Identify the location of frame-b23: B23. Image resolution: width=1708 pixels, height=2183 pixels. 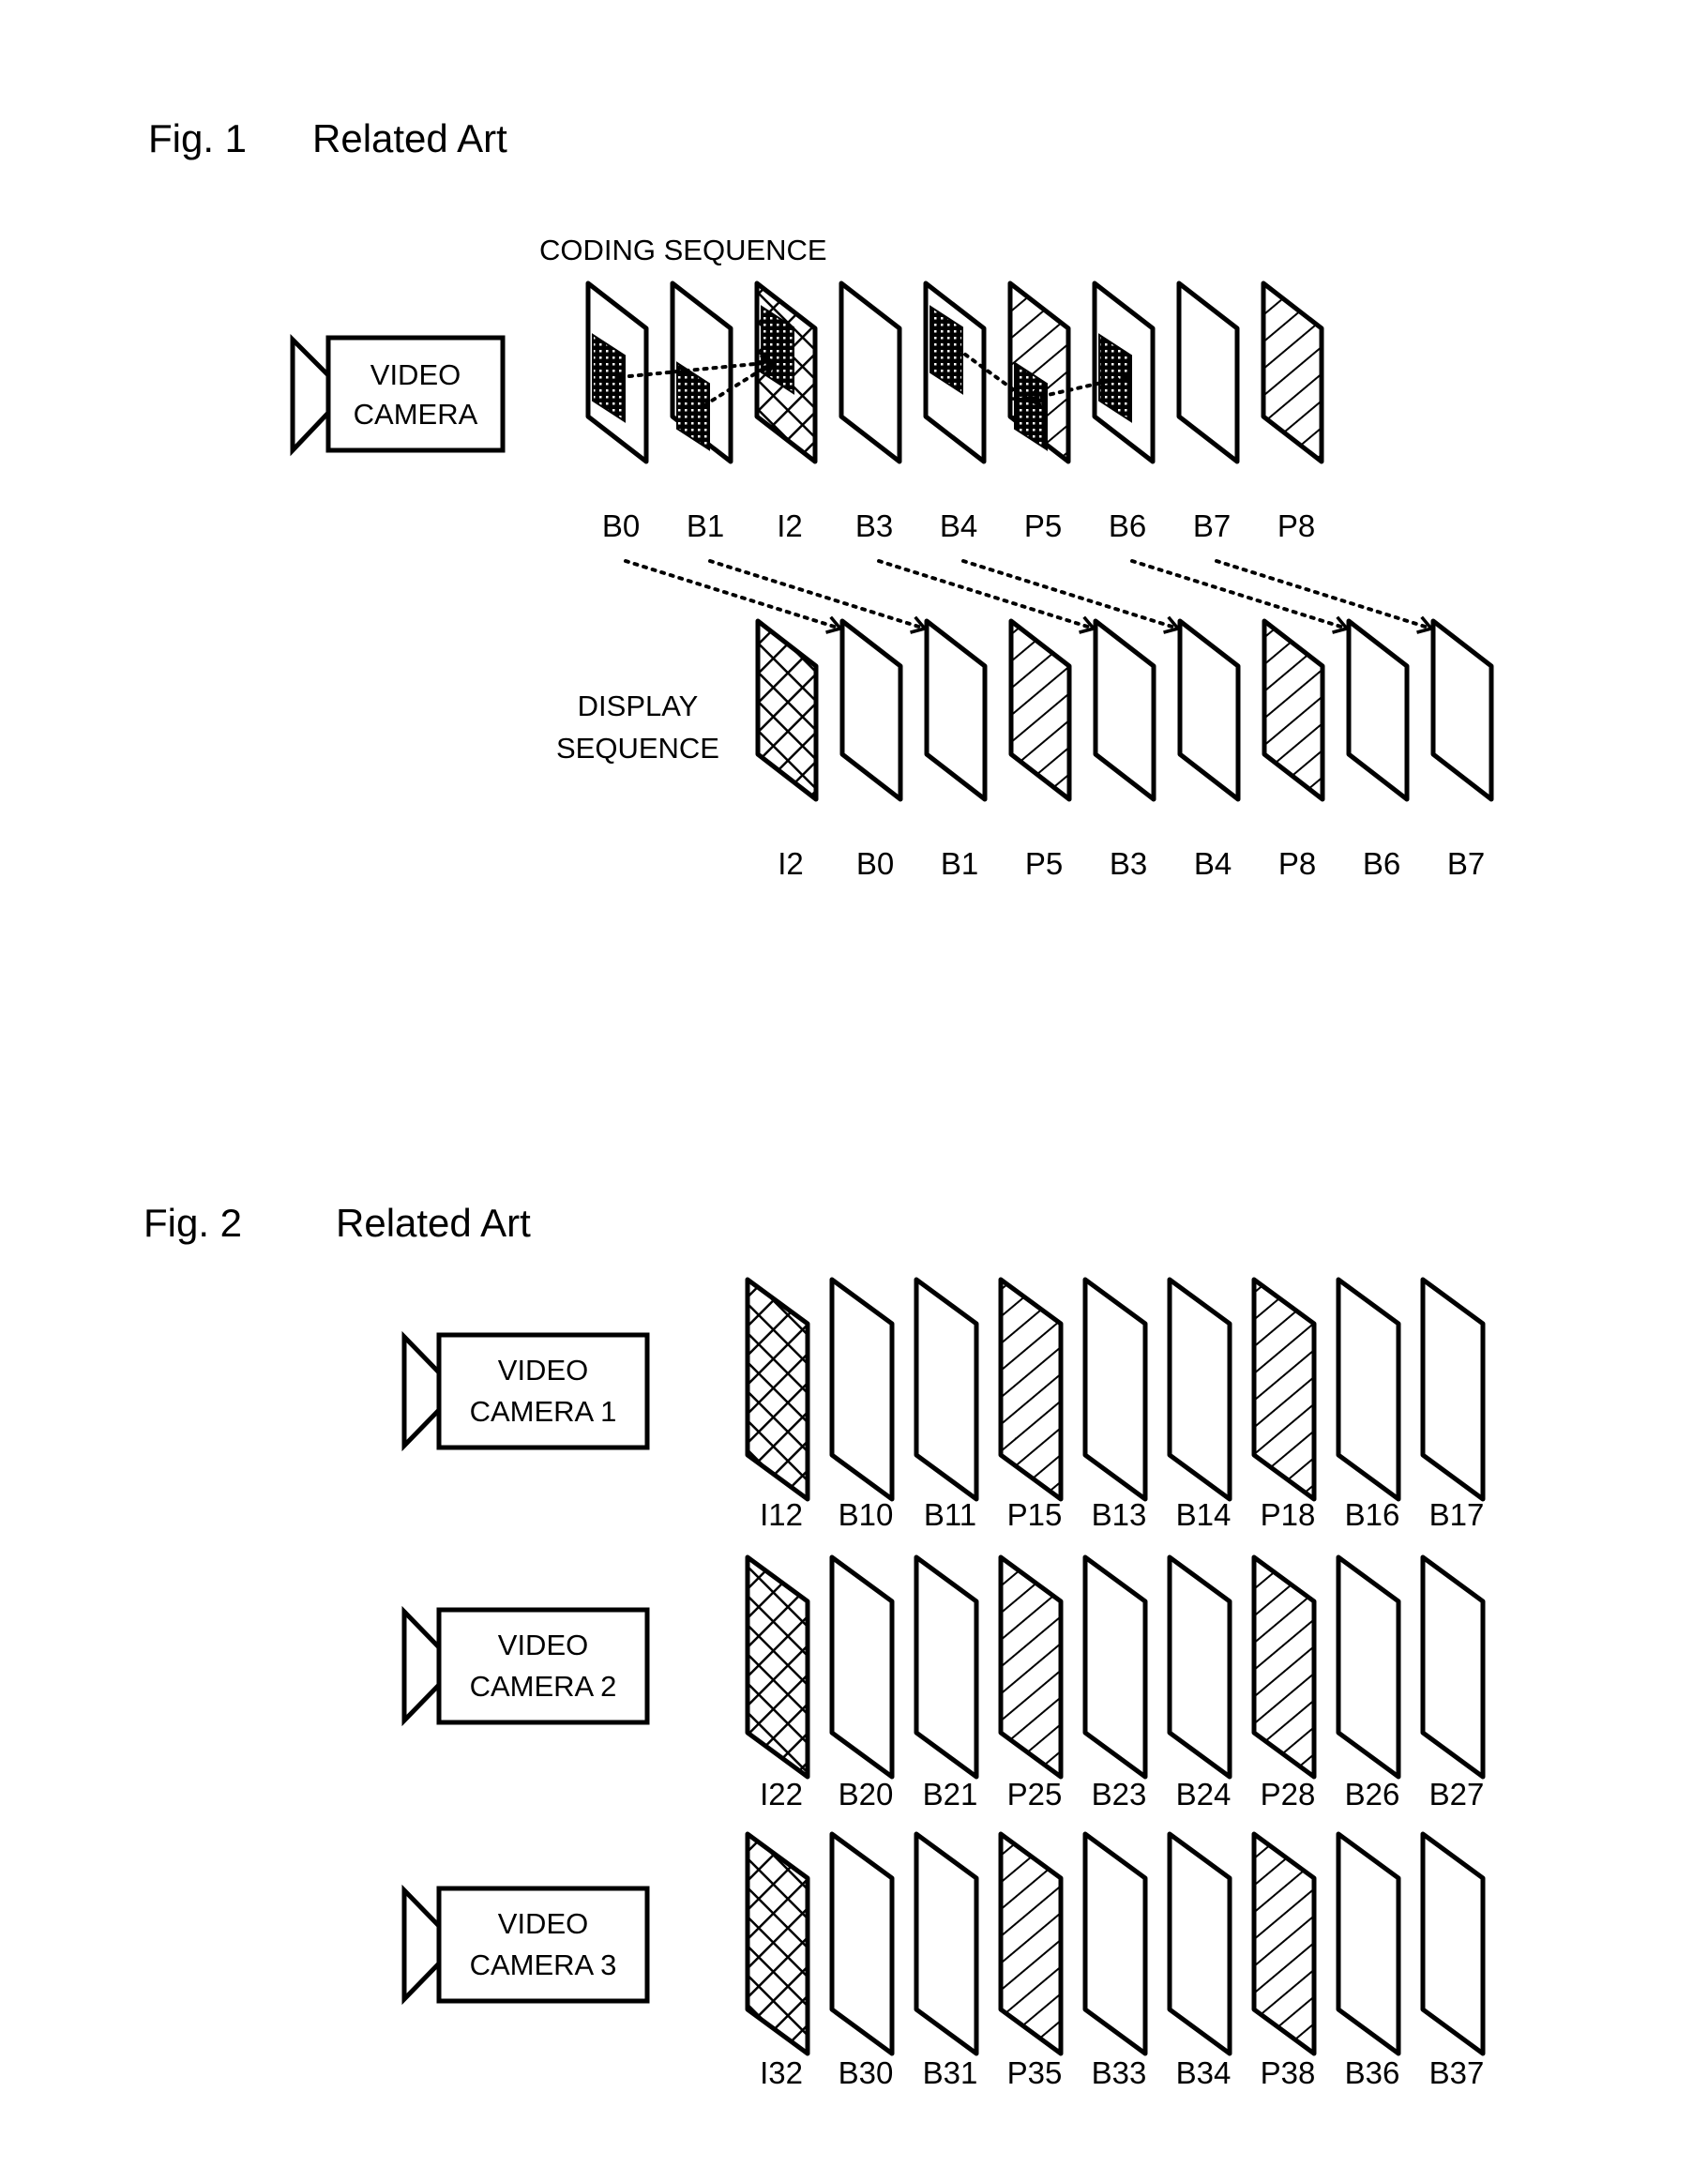
(1115, 1683).